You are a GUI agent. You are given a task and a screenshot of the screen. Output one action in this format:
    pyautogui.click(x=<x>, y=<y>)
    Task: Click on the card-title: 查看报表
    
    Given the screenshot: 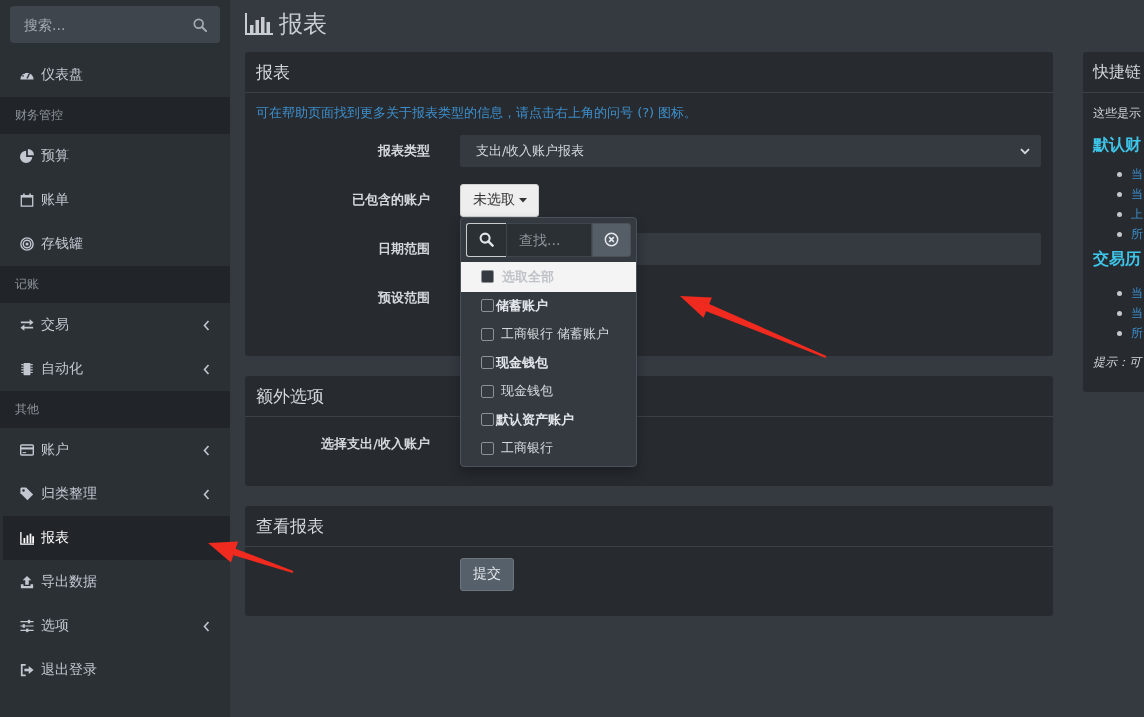 What is the action you would take?
    pyautogui.click(x=649, y=526)
    